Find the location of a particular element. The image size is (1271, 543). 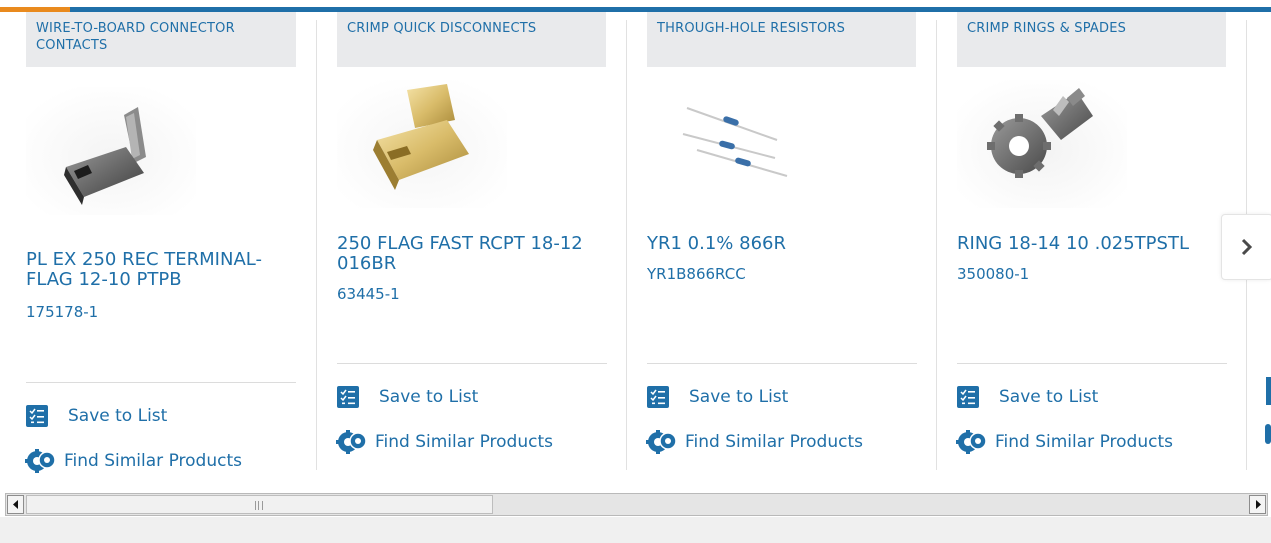

scroll-left-button is located at coordinates (15, 504).